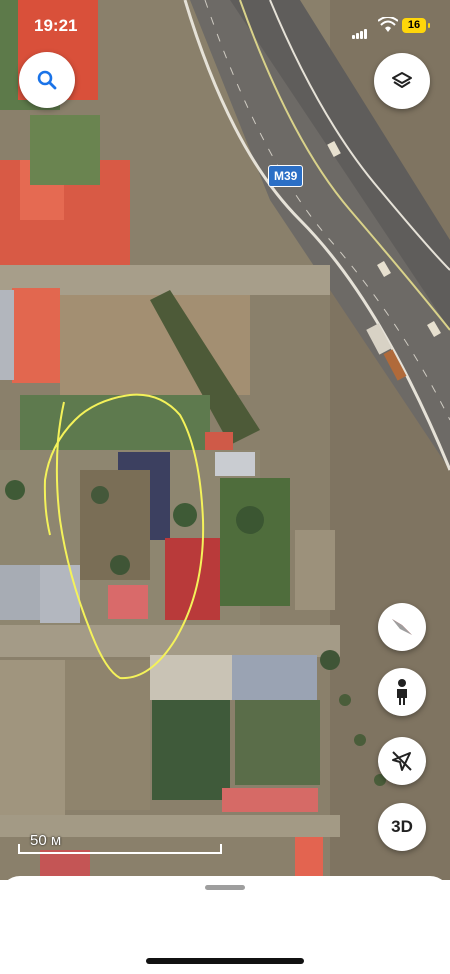 The height and width of the screenshot is (974, 450). What do you see at coordinates (225, 887) in the screenshot?
I see `sheet-grabber-handle` at bounding box center [225, 887].